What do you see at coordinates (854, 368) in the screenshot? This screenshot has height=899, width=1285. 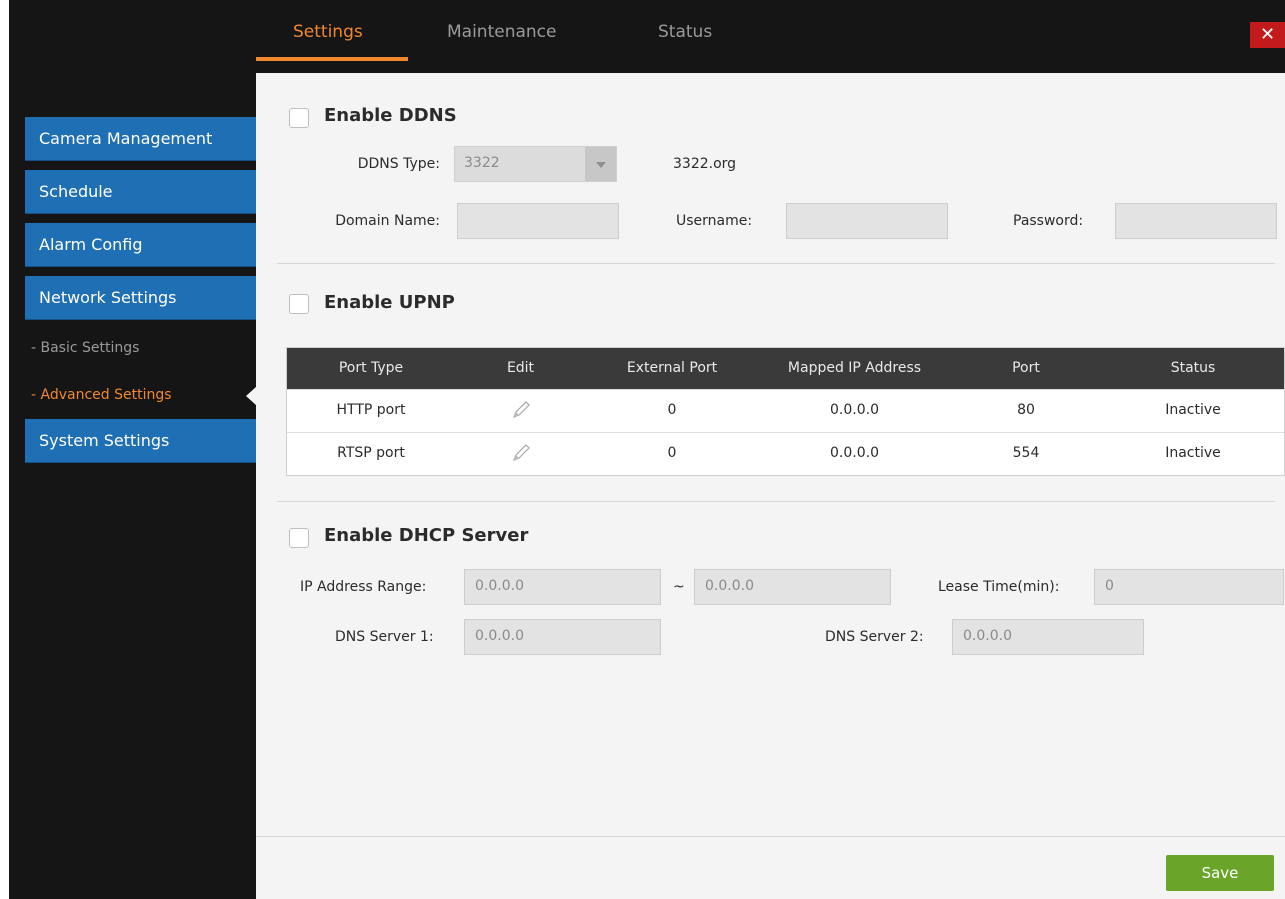 I see `column-header-mapped-ip: Mapped IP Address` at bounding box center [854, 368].